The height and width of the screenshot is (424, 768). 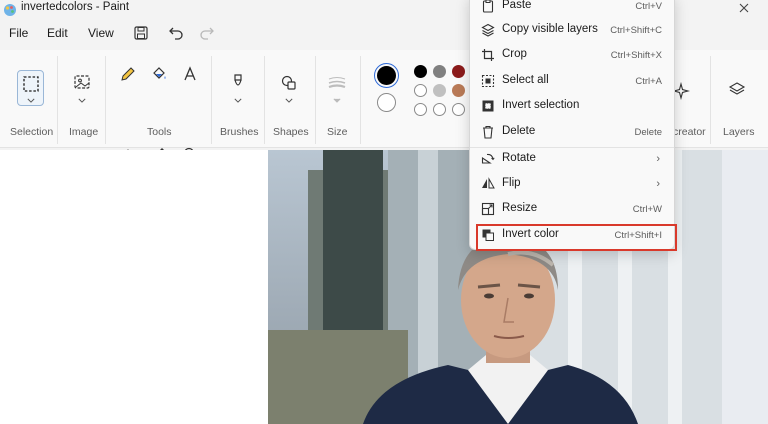 I want to click on primary-color-swatch, so click(x=386, y=75).